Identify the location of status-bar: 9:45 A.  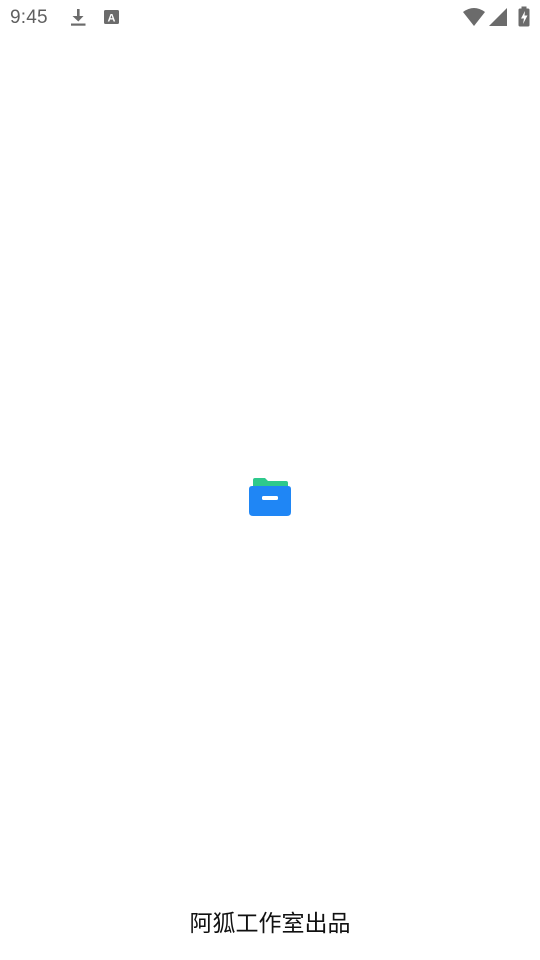
(270, 18).